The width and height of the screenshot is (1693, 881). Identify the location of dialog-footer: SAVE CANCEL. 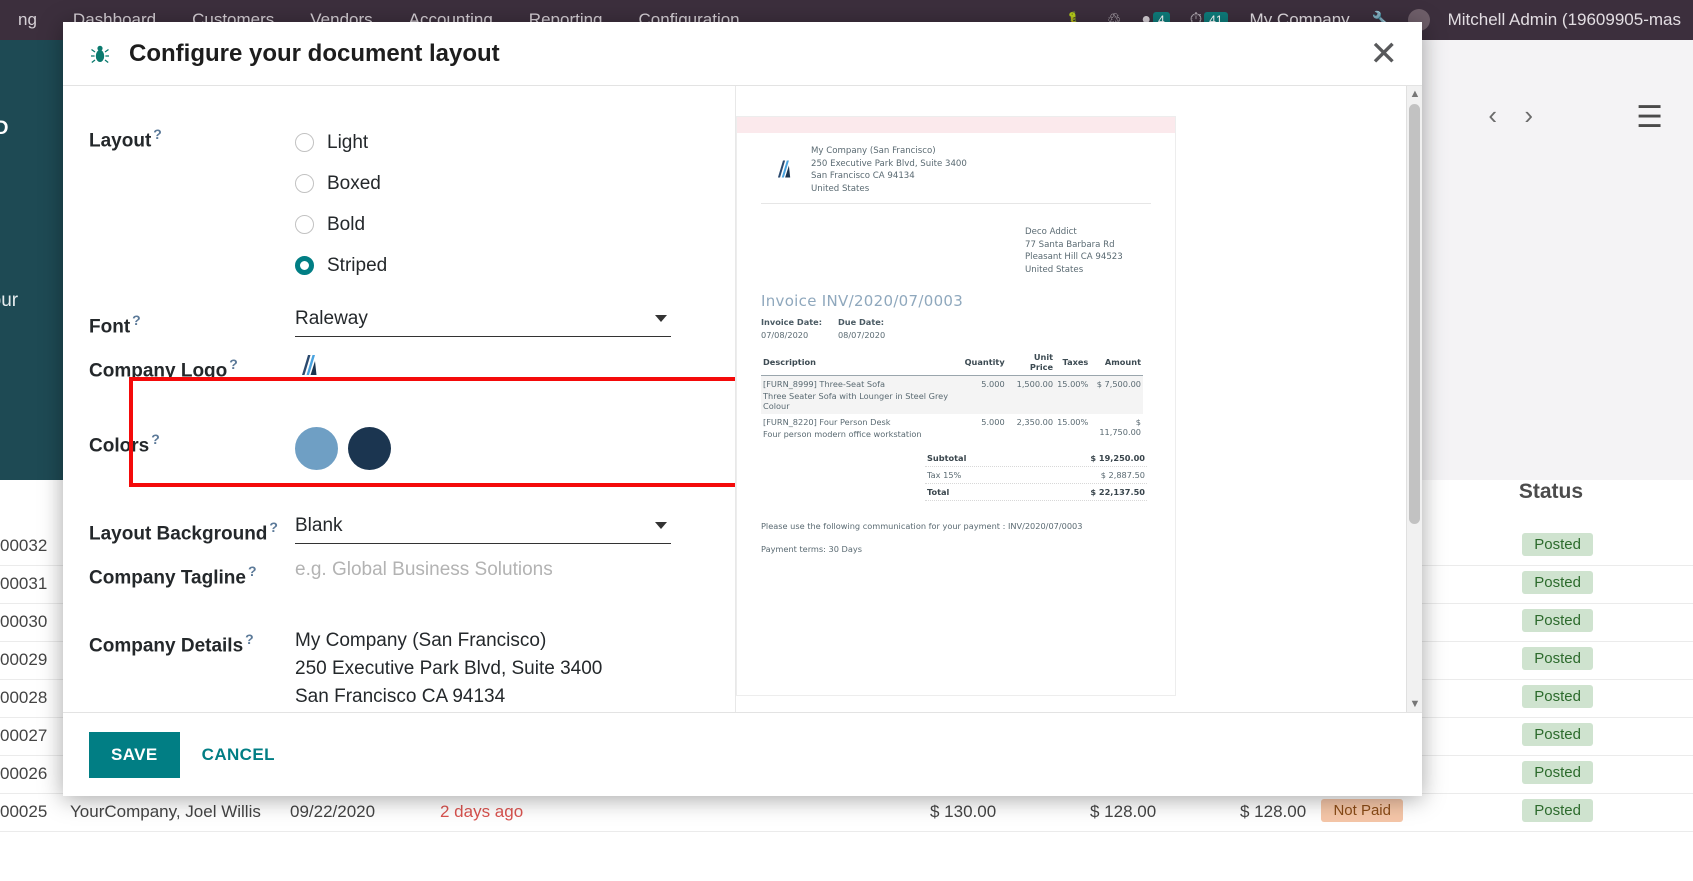
(742, 754).